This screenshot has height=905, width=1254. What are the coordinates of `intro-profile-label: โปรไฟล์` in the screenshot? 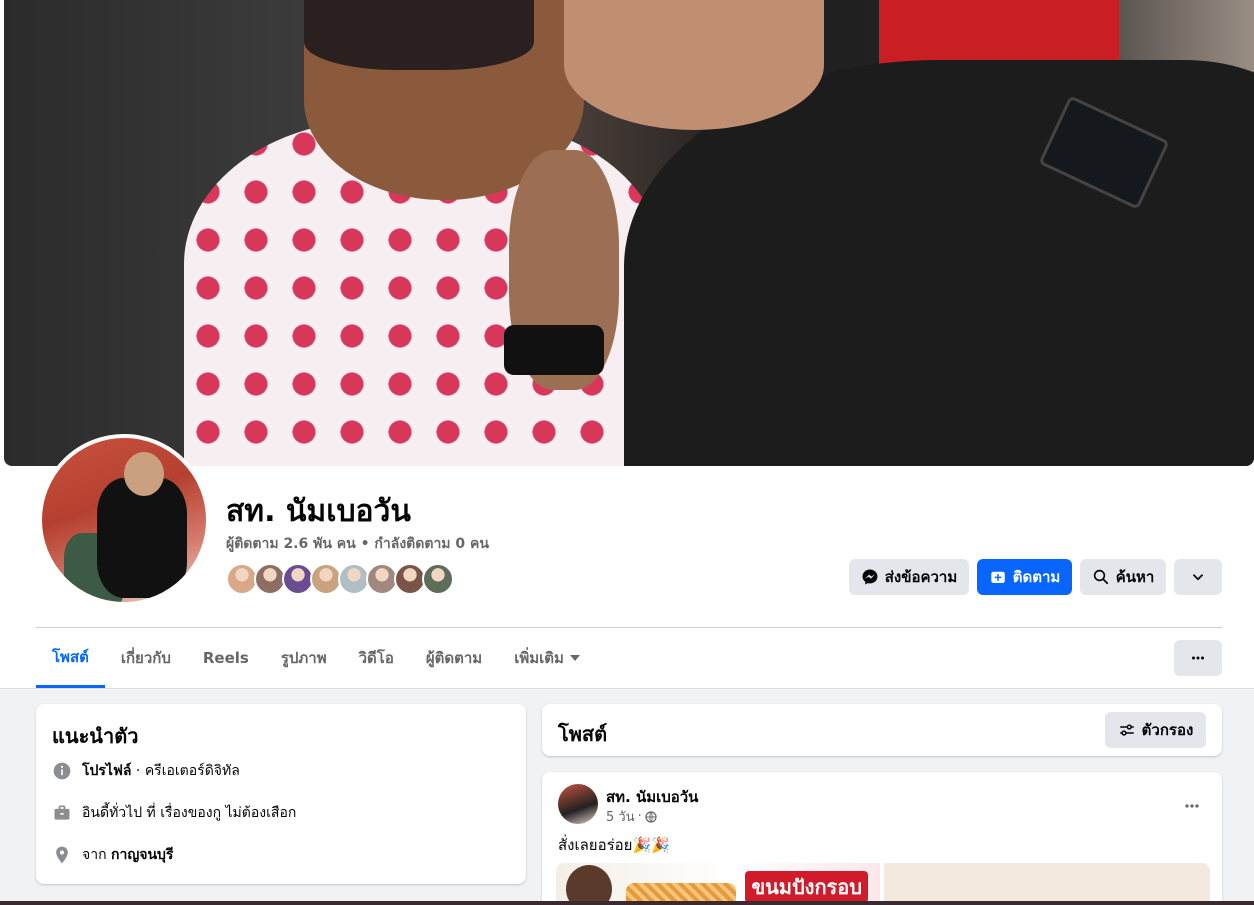 It's located at (107, 771).